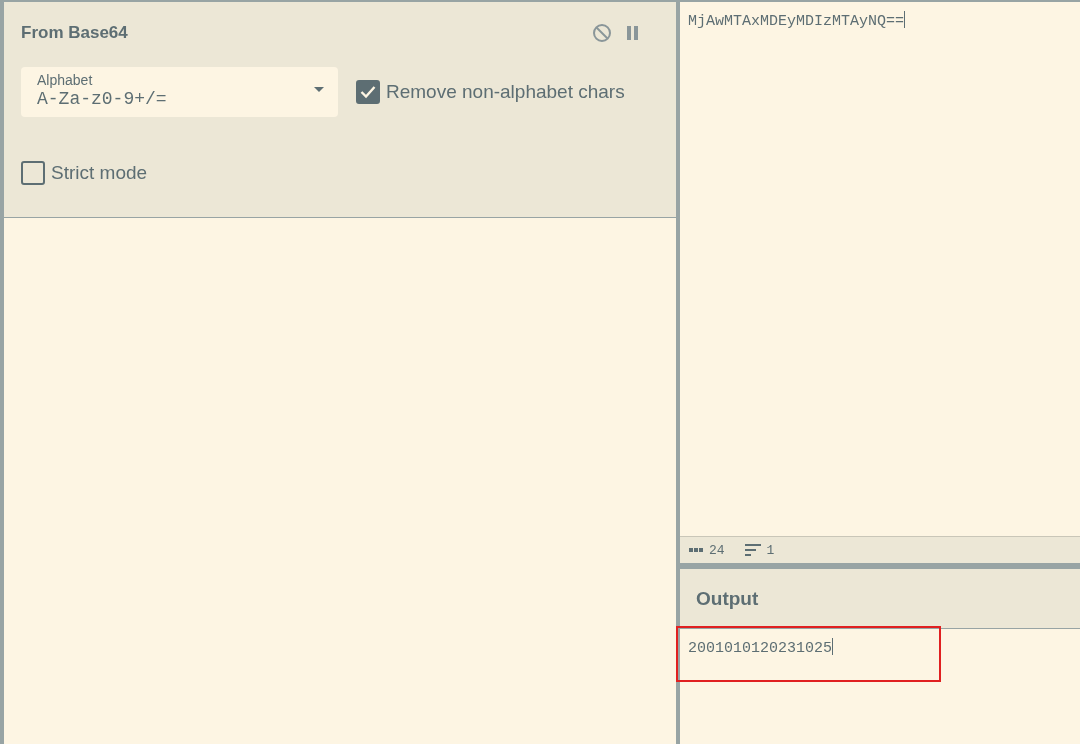  I want to click on caret-icon, so click(319, 89).